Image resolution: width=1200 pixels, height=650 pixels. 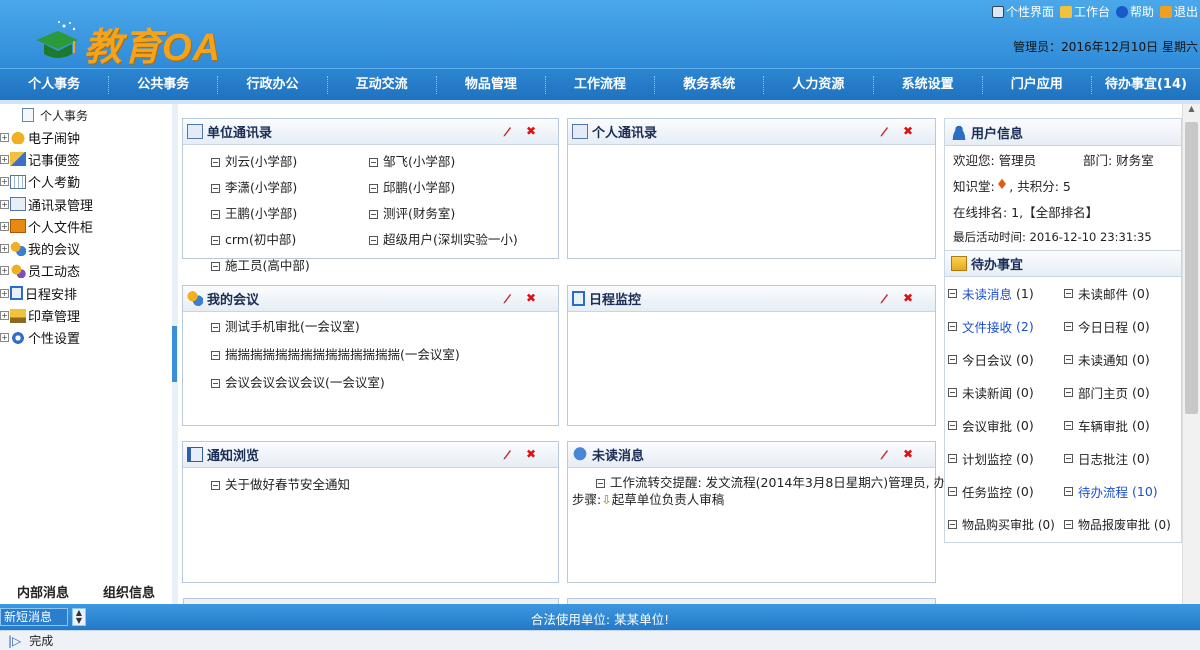 I want to click on vertical-scrollbar: ▲, so click(x=1191, y=354).